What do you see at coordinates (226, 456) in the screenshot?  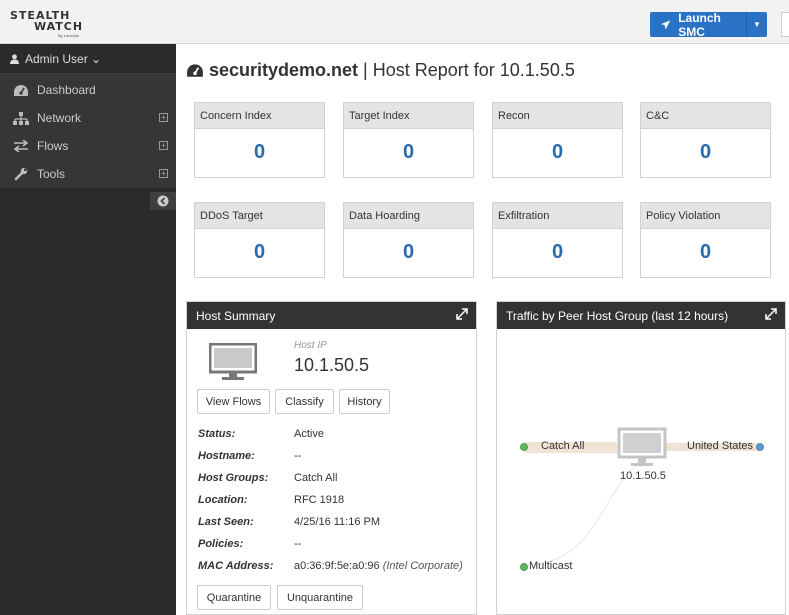 I see `hostname-key: Hostname:` at bounding box center [226, 456].